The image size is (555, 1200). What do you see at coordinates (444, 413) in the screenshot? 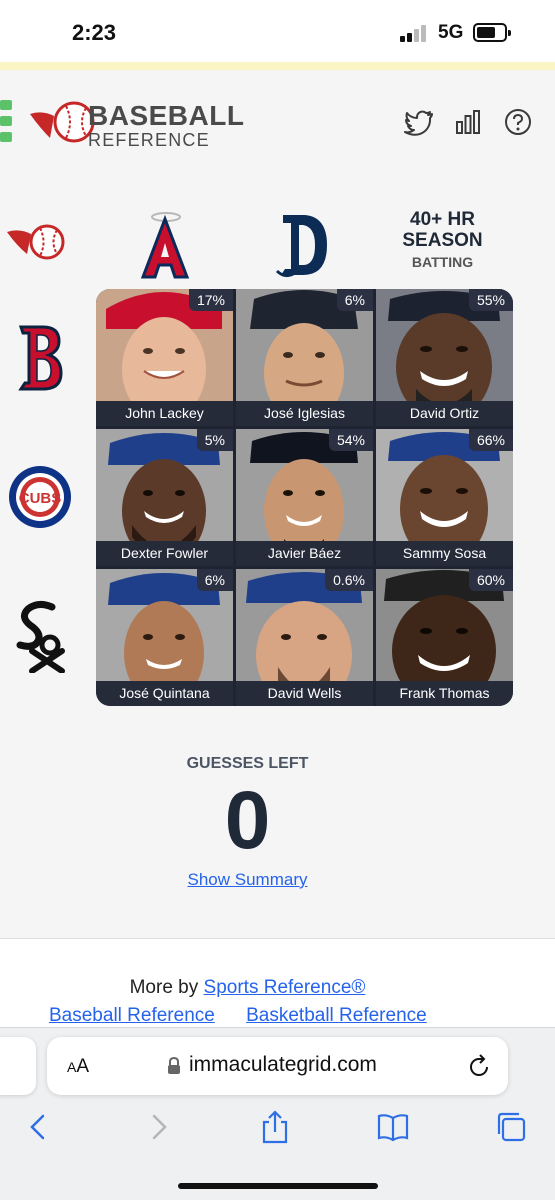
I see `player-name: David Ortiz` at bounding box center [444, 413].